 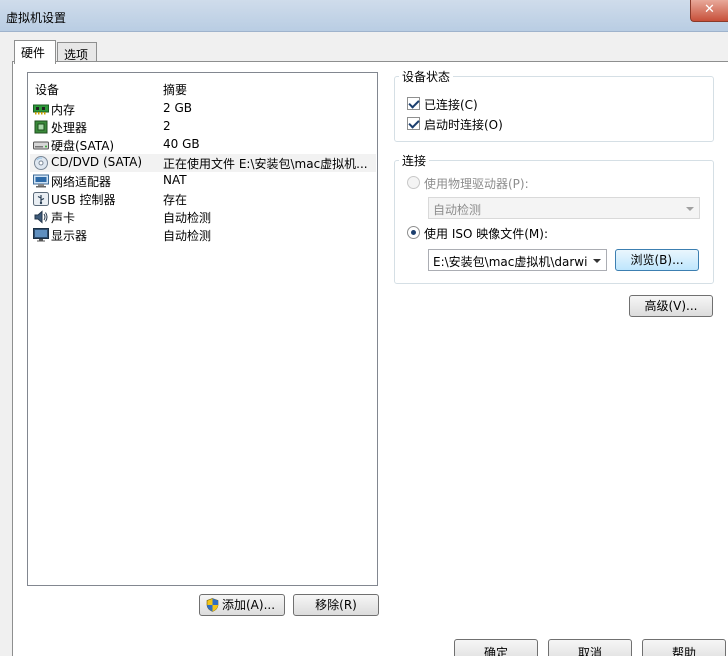 What do you see at coordinates (202, 89) in the screenshot?
I see `device-list-header: 设备 摘要` at bounding box center [202, 89].